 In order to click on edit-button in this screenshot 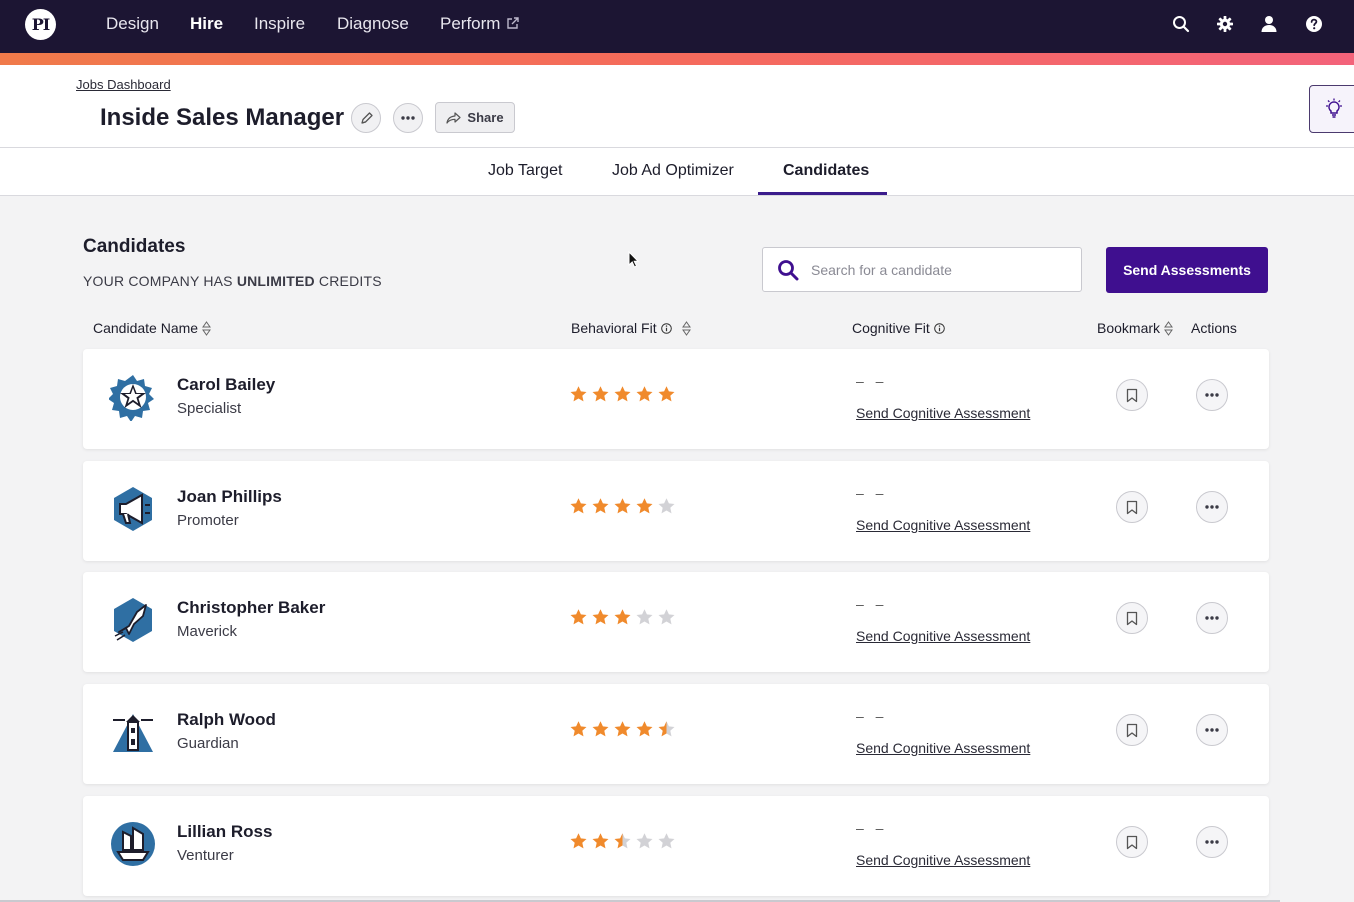, I will do `click(366, 118)`.